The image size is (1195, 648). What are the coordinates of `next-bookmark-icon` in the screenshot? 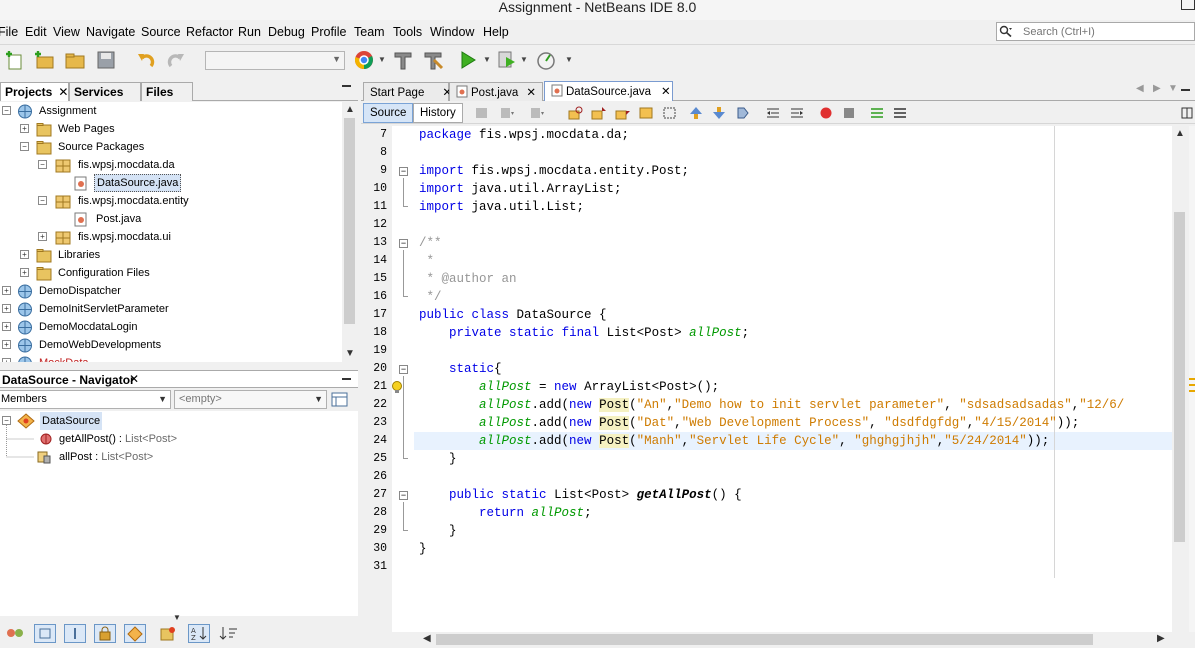 It's located at (719, 113).